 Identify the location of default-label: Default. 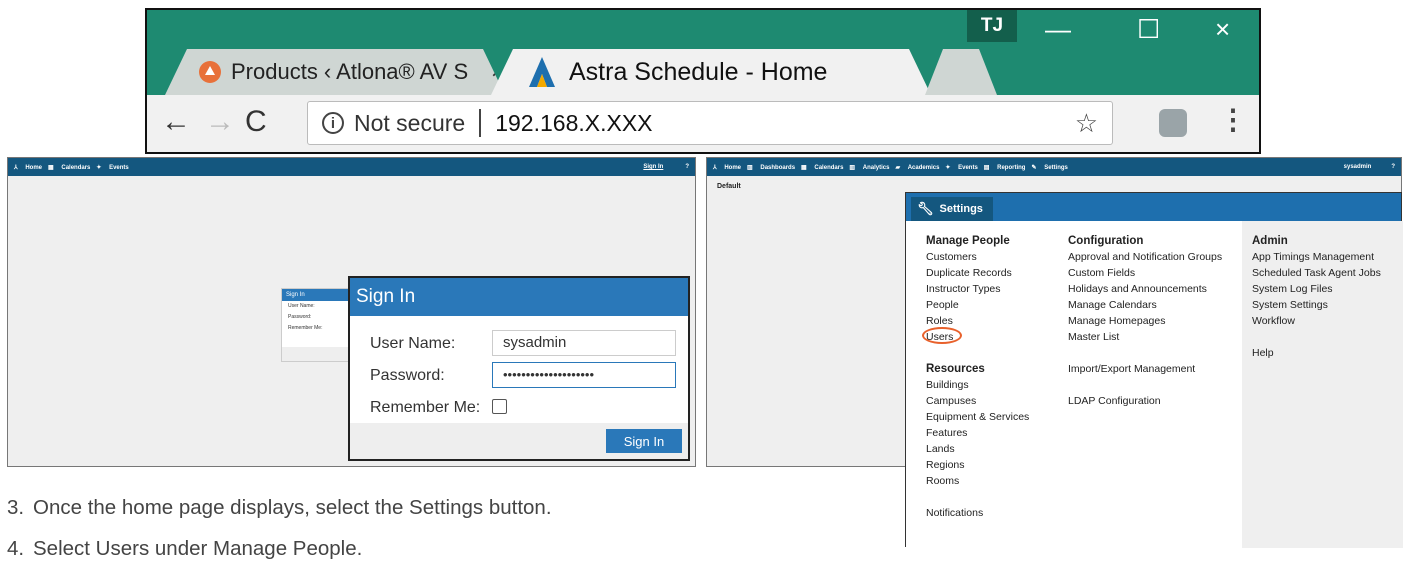
(729, 186).